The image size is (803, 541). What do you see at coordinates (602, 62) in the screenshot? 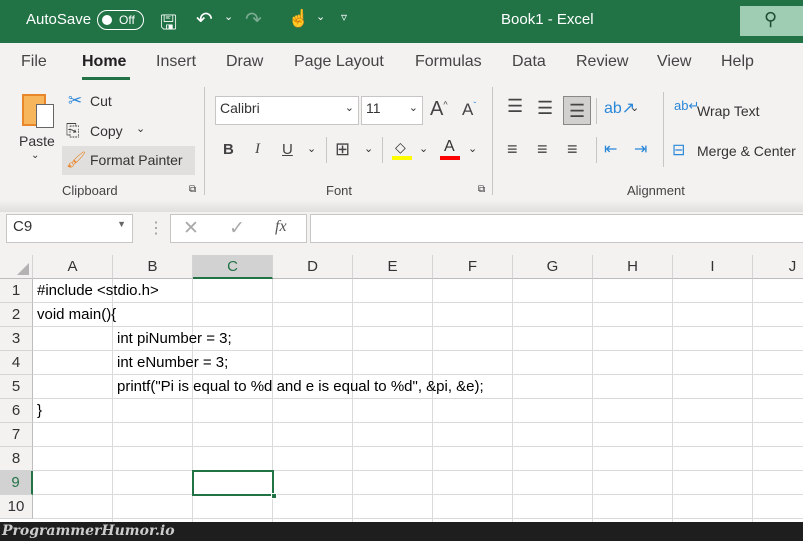
I see `tab-review: Review` at bounding box center [602, 62].